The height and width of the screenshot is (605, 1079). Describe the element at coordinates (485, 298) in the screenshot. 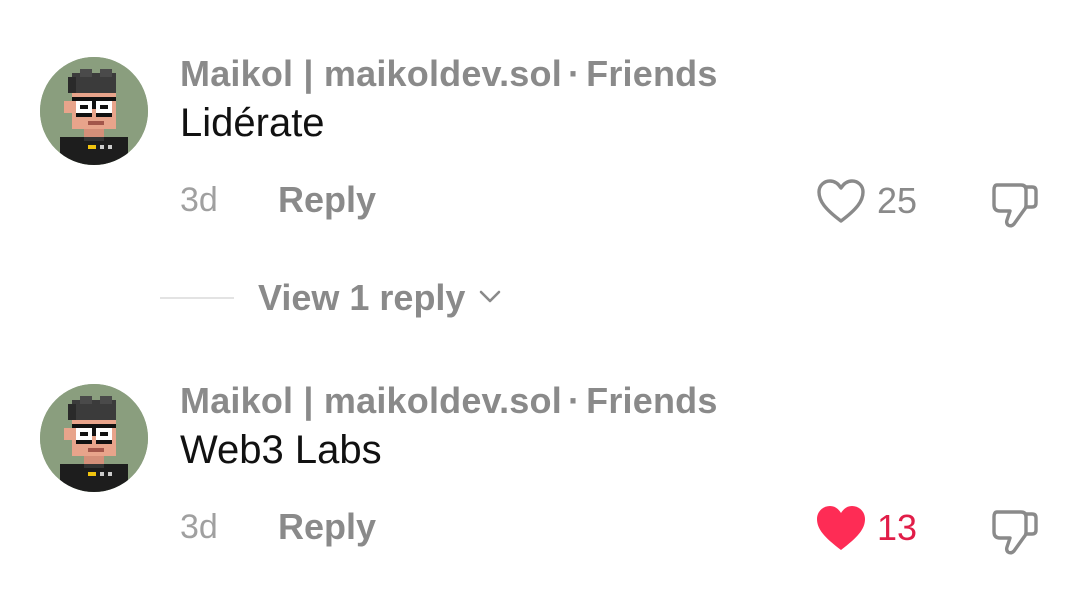

I see `chevron-down-icon` at that location.